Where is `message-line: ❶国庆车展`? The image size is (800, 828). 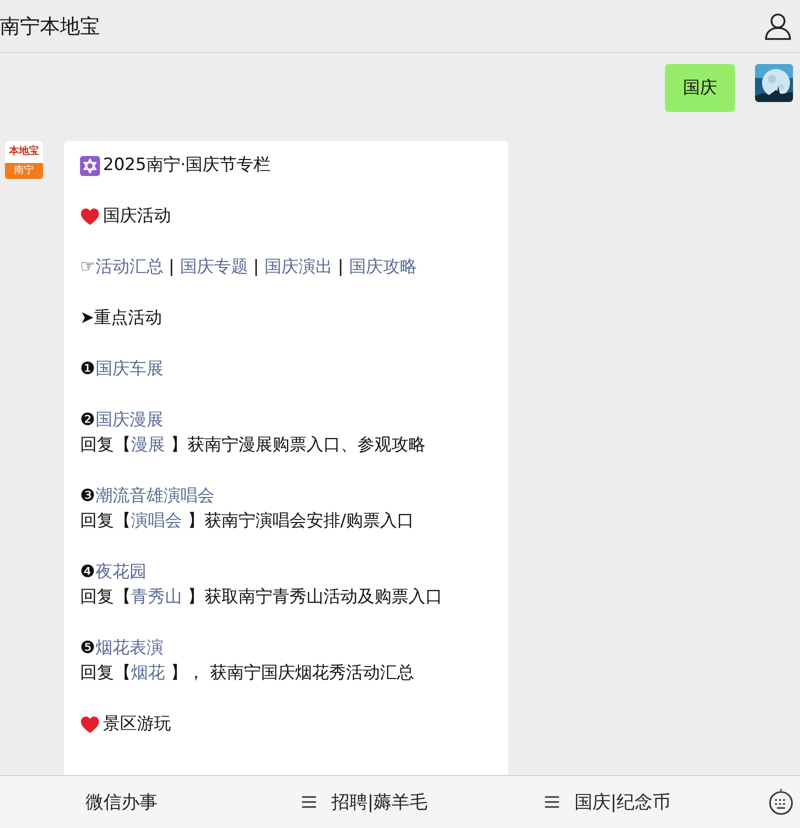 message-line: ❶国庆车展 is located at coordinates (122, 369).